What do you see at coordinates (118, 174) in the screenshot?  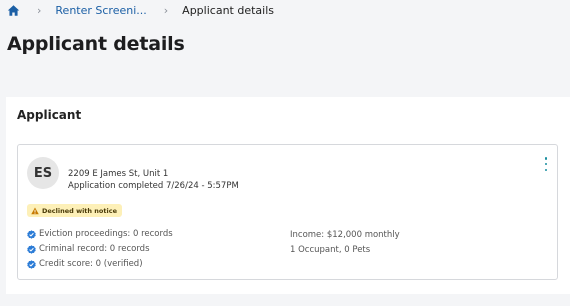 I see `applicant-address: 2209 E James St, Unit 1` at bounding box center [118, 174].